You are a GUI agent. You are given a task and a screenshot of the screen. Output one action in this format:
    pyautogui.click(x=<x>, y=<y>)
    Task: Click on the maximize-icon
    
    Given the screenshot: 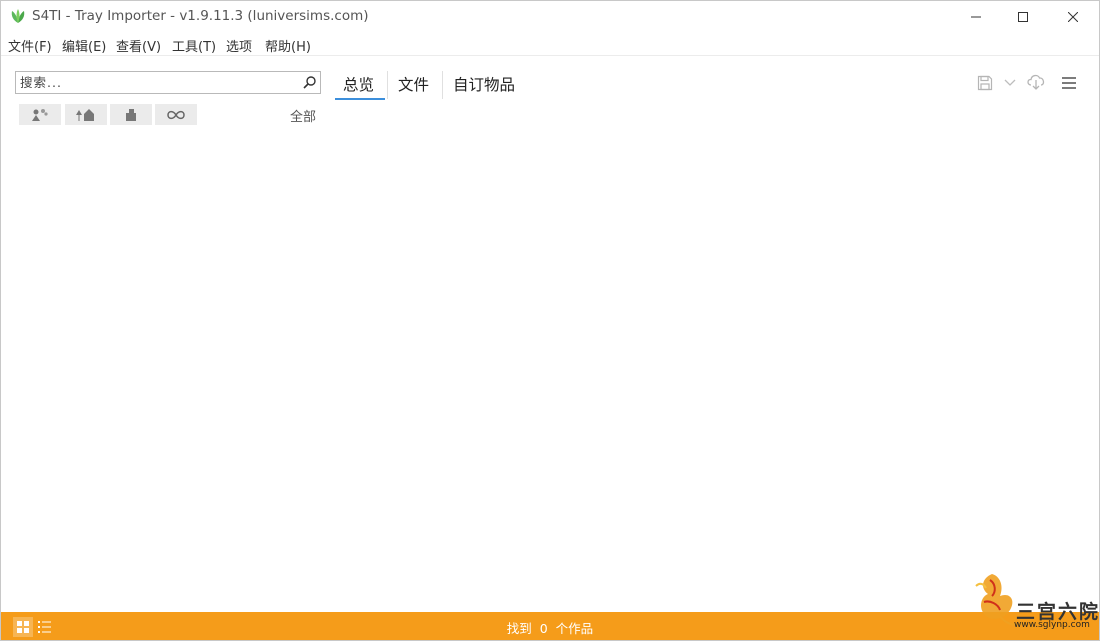 What is the action you would take?
    pyautogui.click(x=1023, y=17)
    